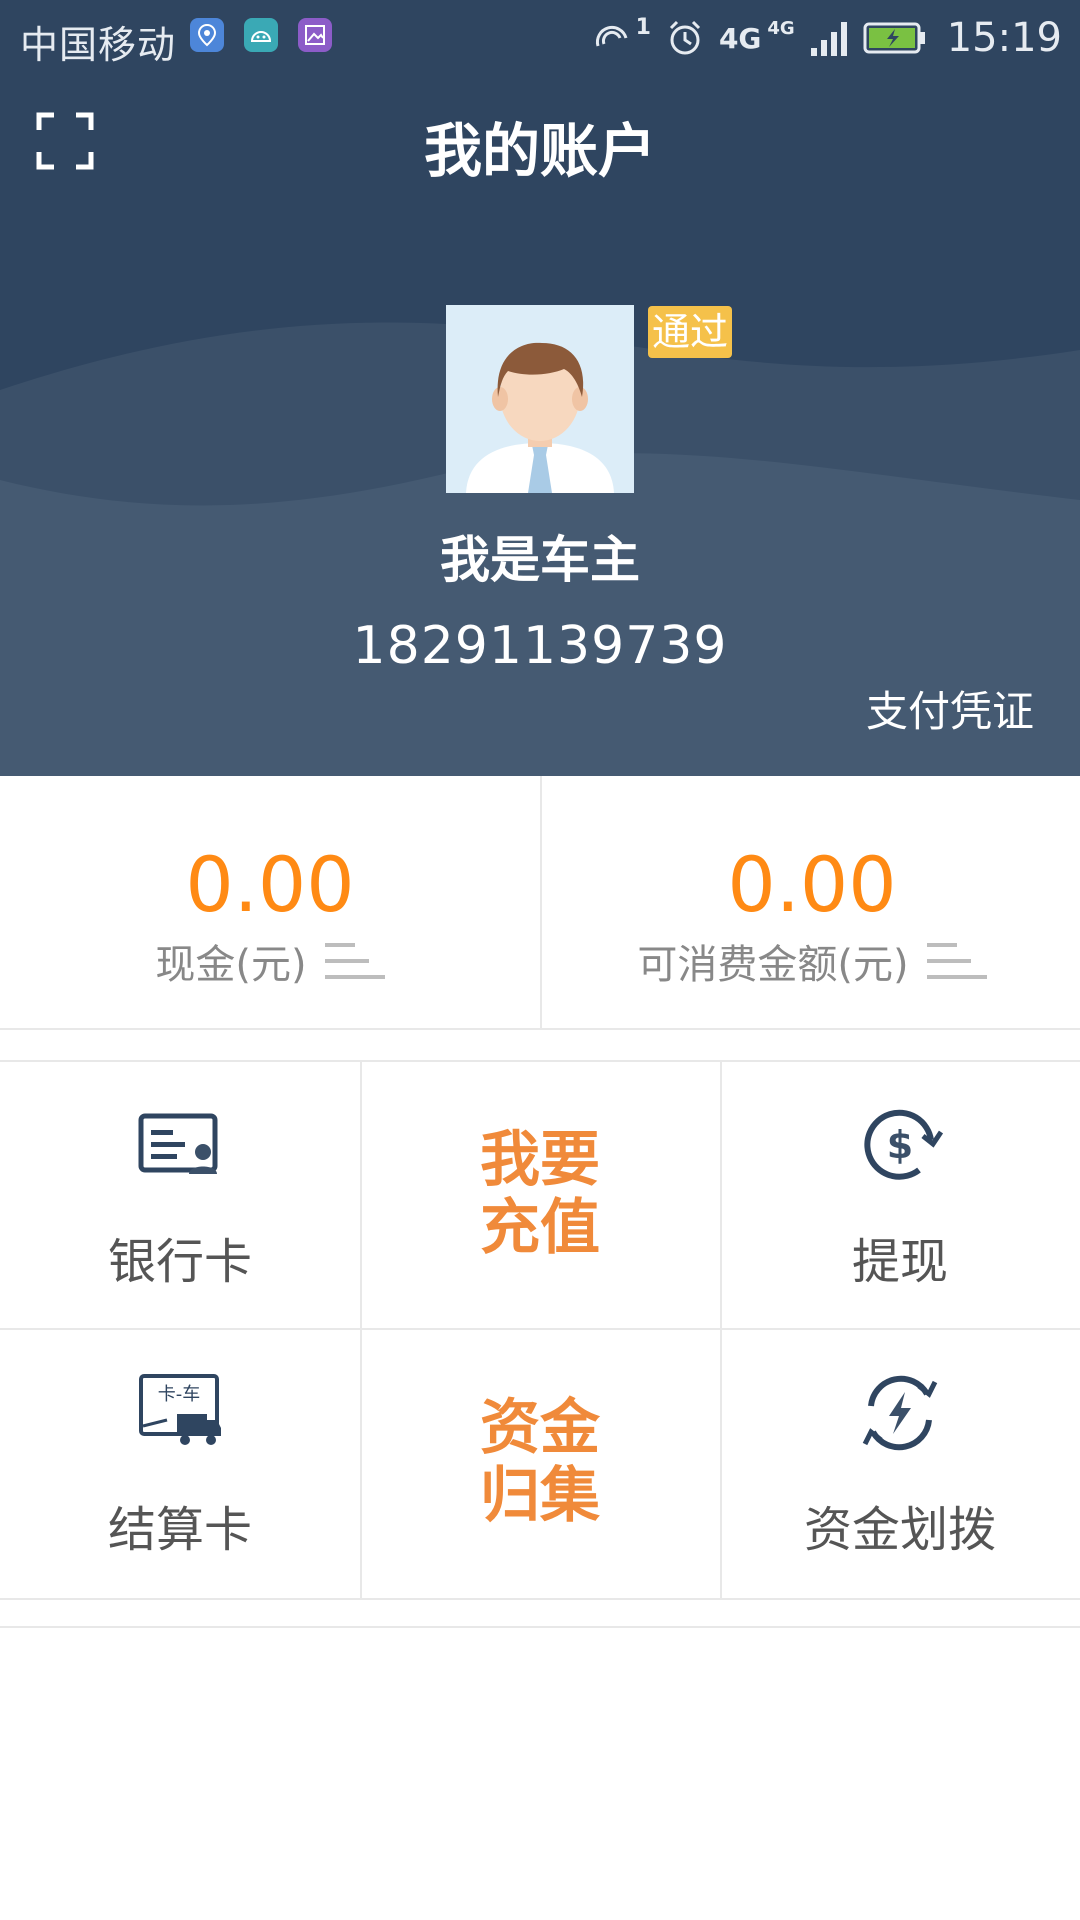 This screenshot has height=1920, width=1080. Describe the element at coordinates (540, 1496) in the screenshot. I see `fund-collect-label-line-2: 归集` at that location.